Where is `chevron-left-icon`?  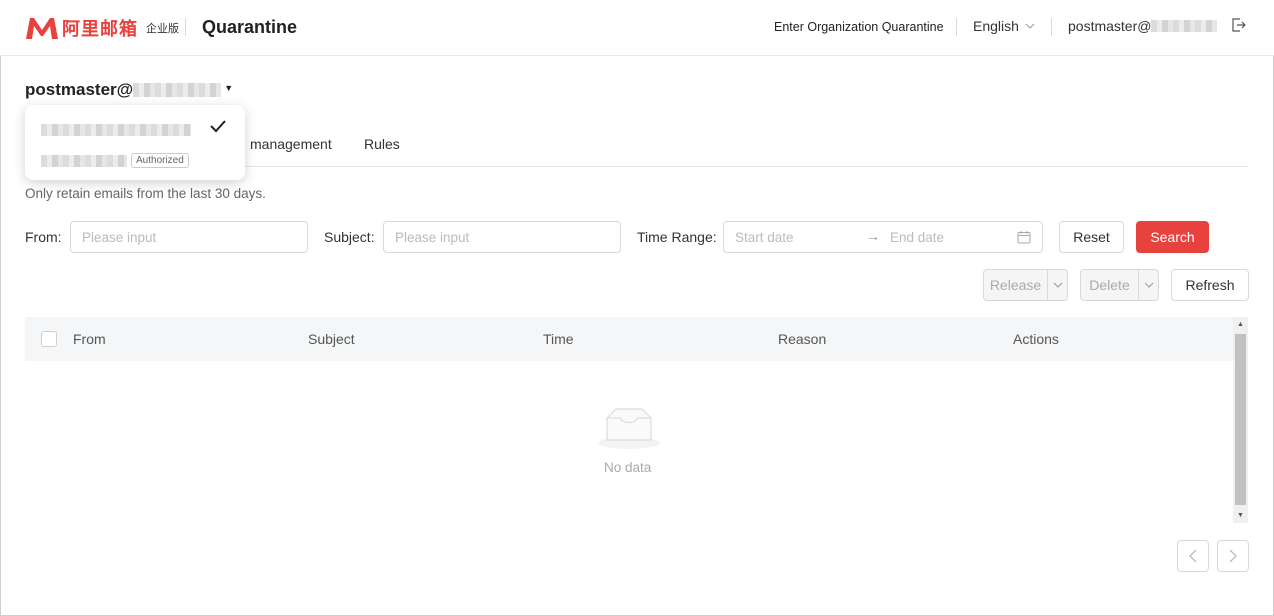 chevron-left-icon is located at coordinates (1193, 556).